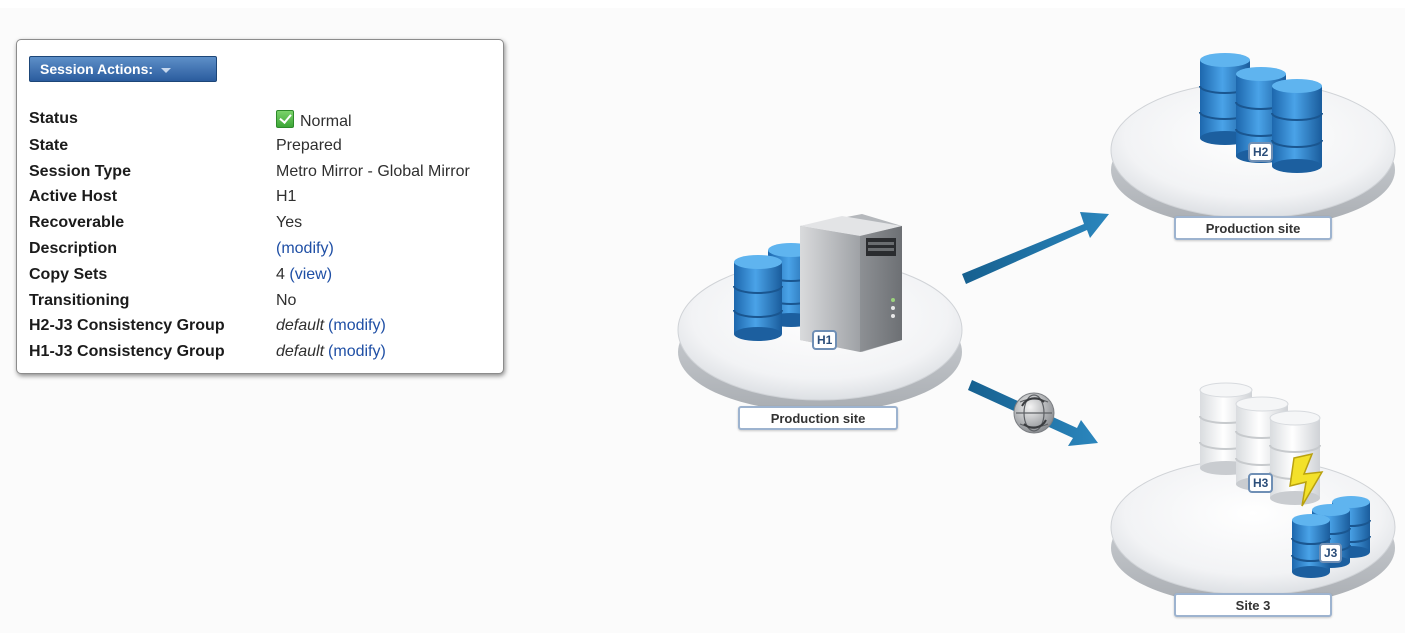  I want to click on h1-site-label: Production site, so click(818, 418).